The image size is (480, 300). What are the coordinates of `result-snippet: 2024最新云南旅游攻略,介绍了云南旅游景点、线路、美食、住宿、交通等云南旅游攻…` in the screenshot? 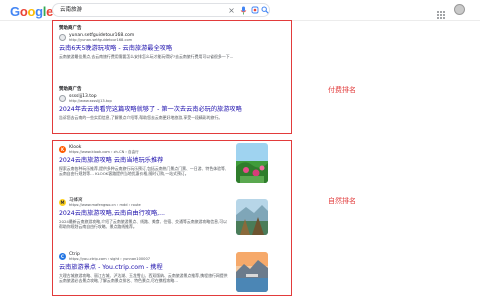 It's located at (143, 223).